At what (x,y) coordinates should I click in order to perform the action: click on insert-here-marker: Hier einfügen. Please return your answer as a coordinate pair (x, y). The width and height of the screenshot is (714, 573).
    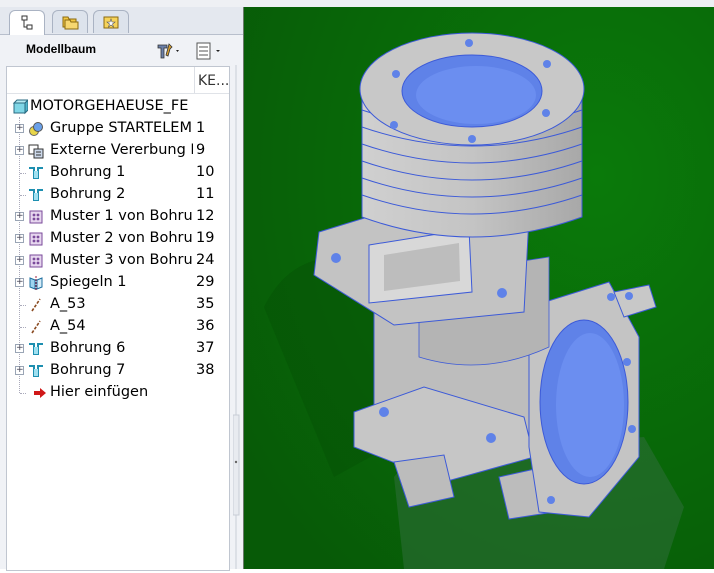
    Looking at the image, I should click on (118, 393).